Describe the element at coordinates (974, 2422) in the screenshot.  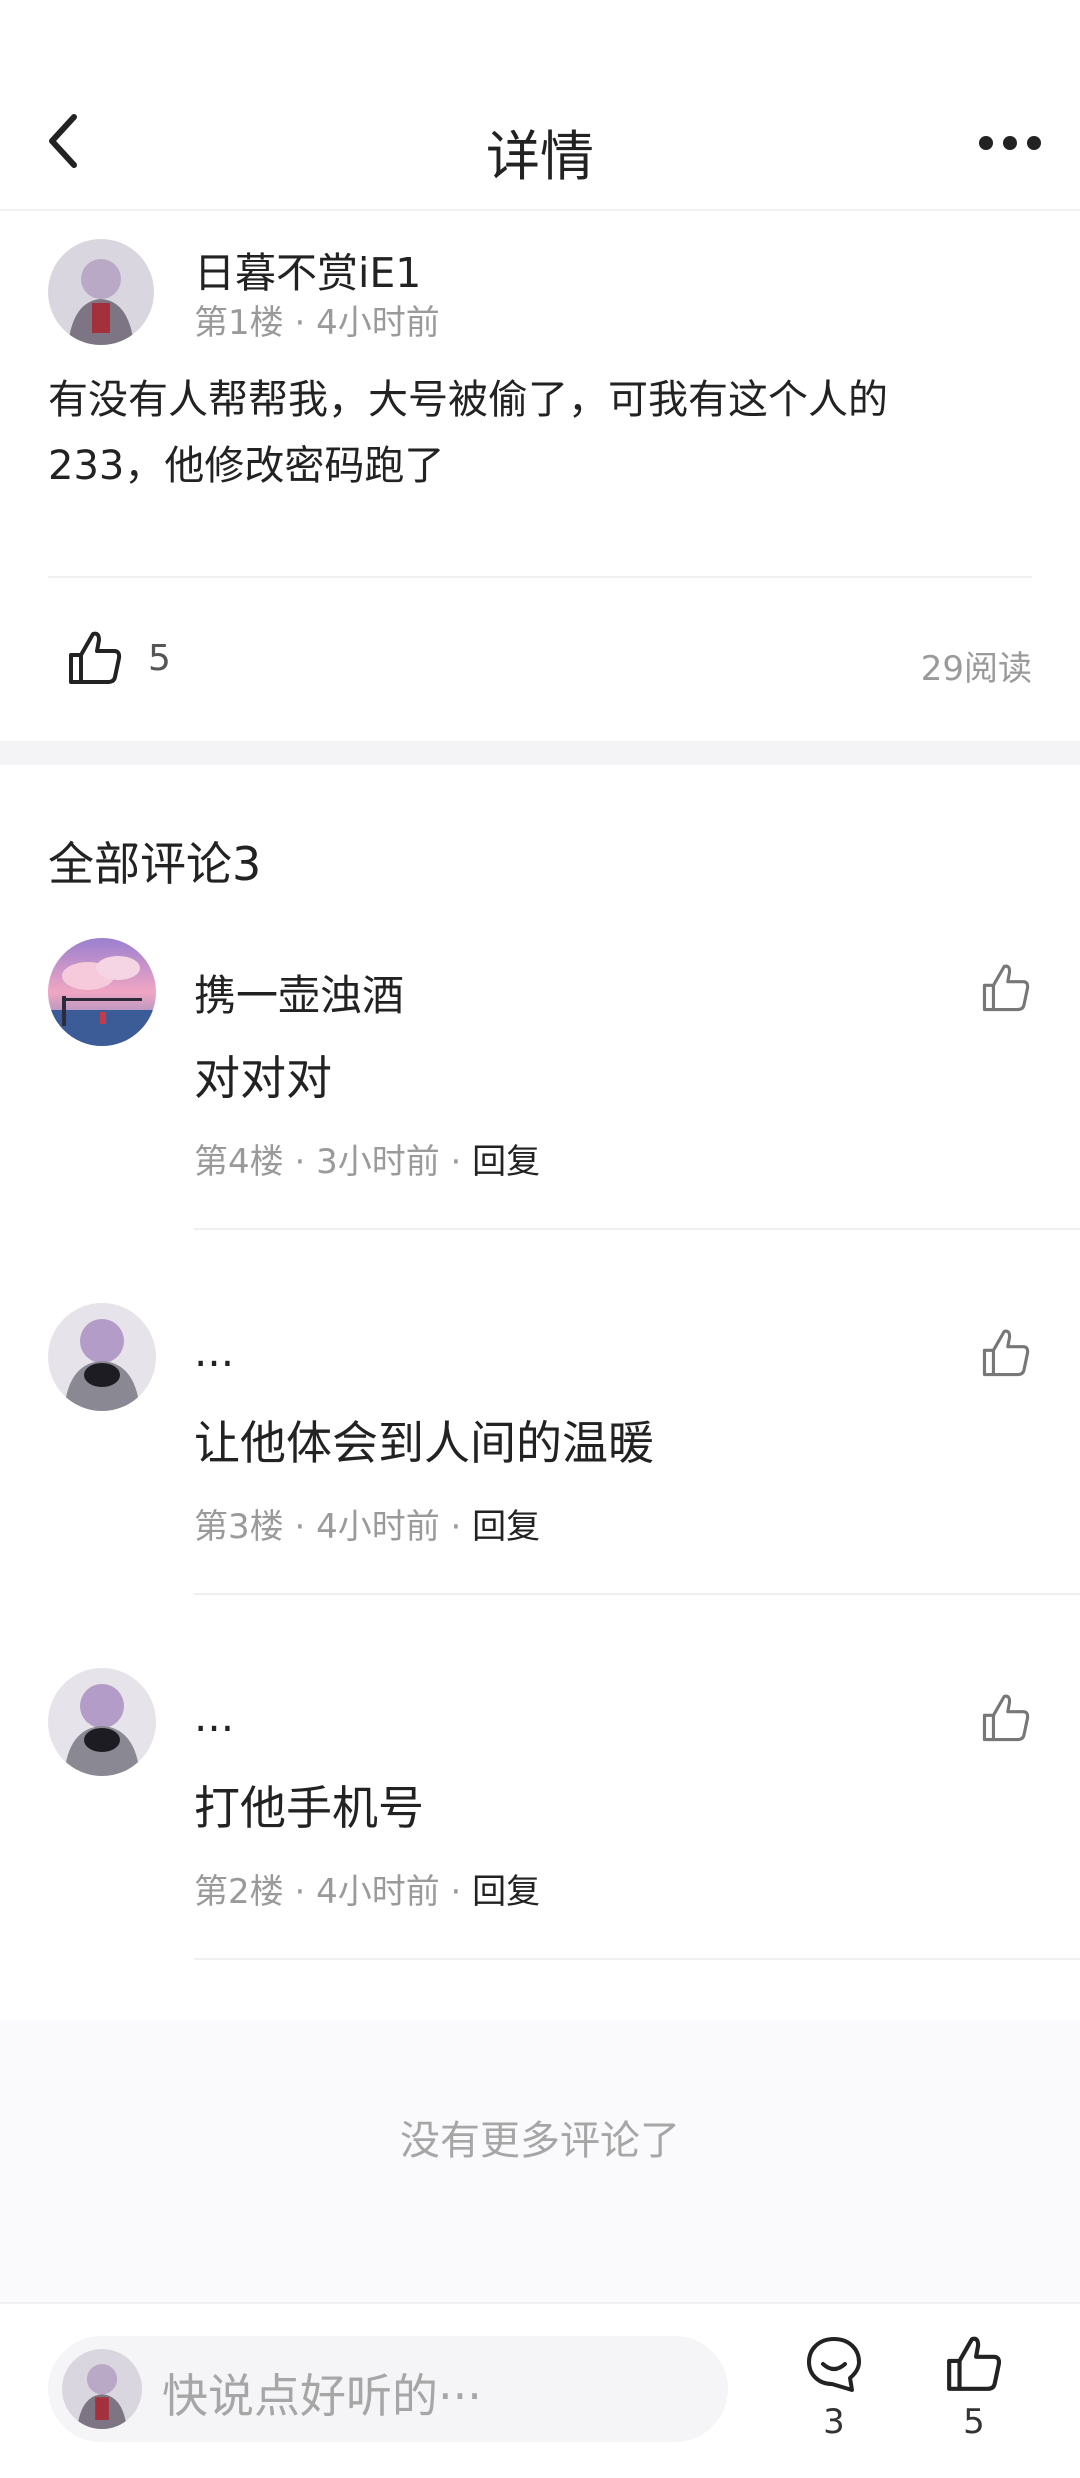
I see `like-count: 5` at that location.